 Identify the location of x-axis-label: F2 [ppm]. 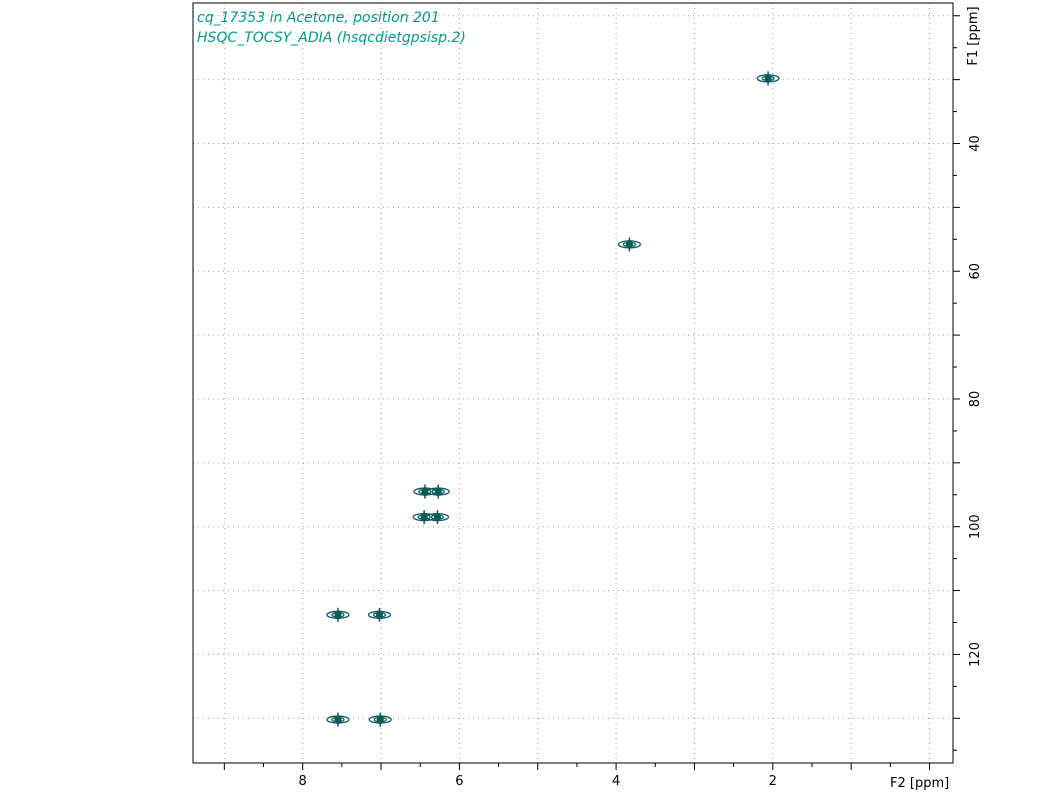
(919, 783).